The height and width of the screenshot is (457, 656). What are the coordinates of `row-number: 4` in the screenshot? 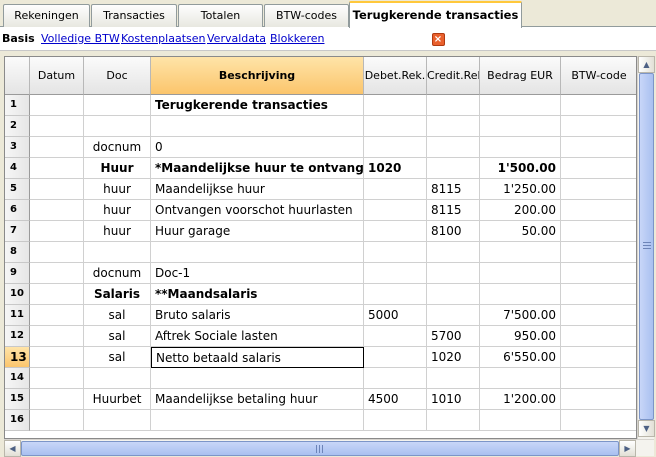 It's located at (17, 168).